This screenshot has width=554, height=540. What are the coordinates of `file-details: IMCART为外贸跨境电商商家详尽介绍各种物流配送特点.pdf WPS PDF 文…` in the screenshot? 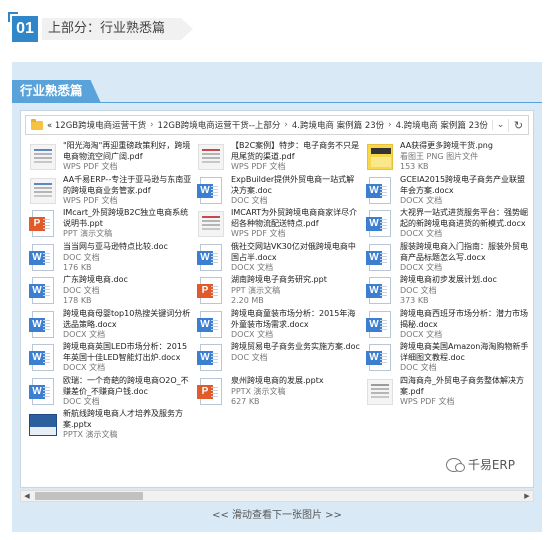 It's located at (296, 225).